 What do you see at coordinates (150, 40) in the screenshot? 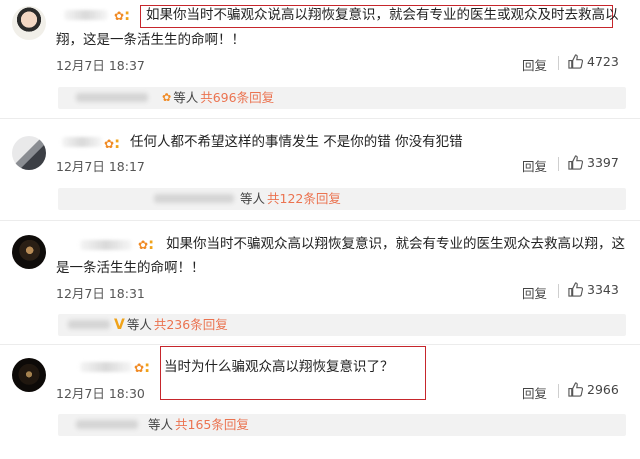
I see `comment-text-line2: 翔，这是一条活生生的命啊！！` at bounding box center [150, 40].